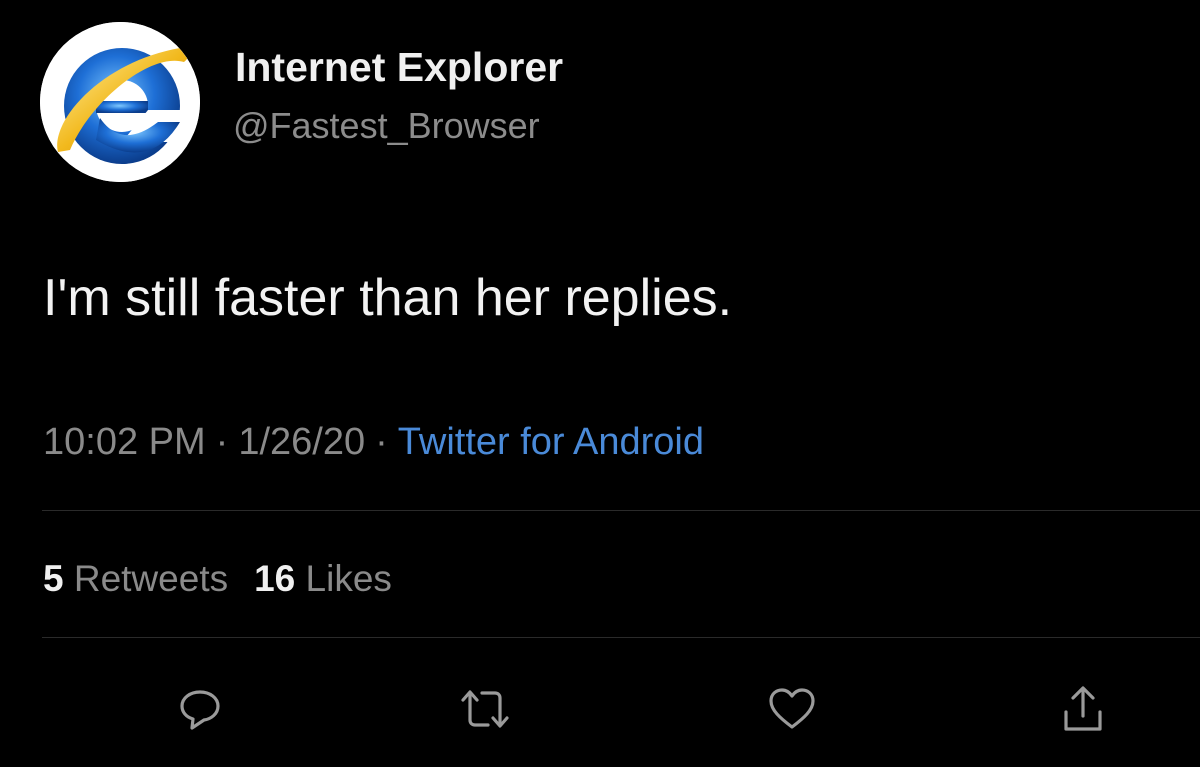 The height and width of the screenshot is (767, 1200). I want to click on tweet-time: 10:02 PM, so click(124, 442).